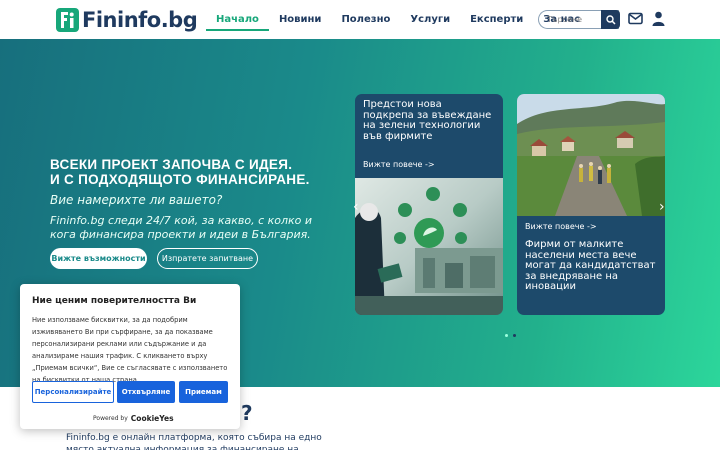 This screenshot has height=450, width=720. Describe the element at coordinates (496, 19) in the screenshot. I see `nav-item-experts: Експерти` at that location.